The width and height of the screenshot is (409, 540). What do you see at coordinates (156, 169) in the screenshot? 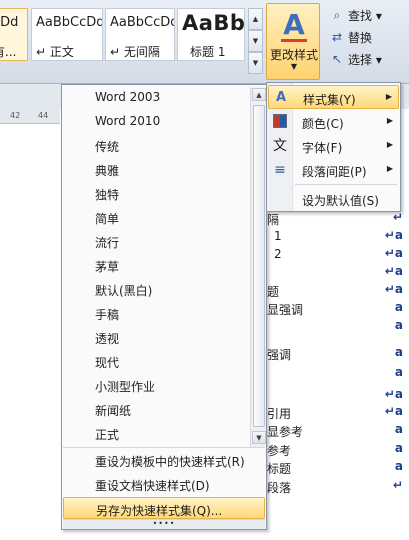
I see `style-set-item: 典雅` at bounding box center [156, 169].